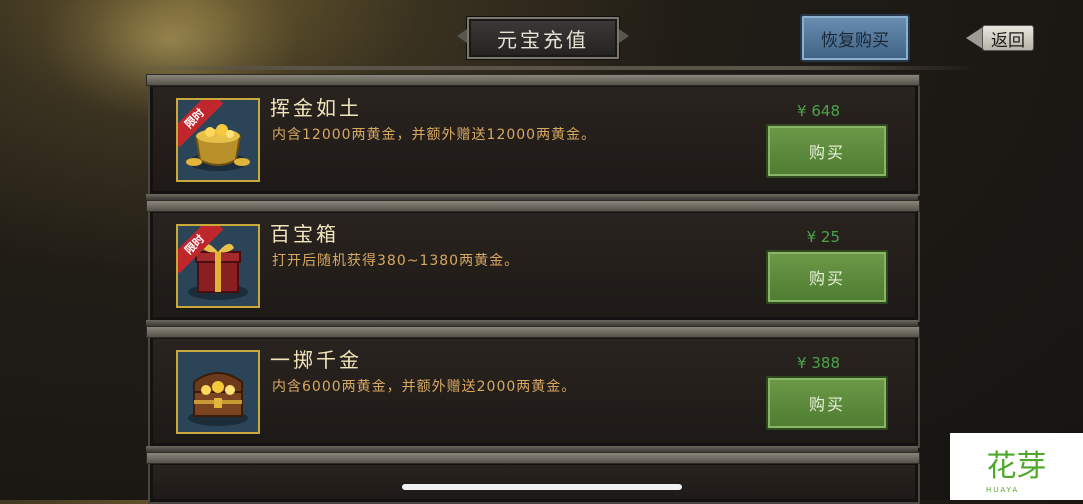 Image resolution: width=1083 pixels, height=504 pixels. What do you see at coordinates (818, 363) in the screenshot?
I see `product-price: ¥ 388` at bounding box center [818, 363].